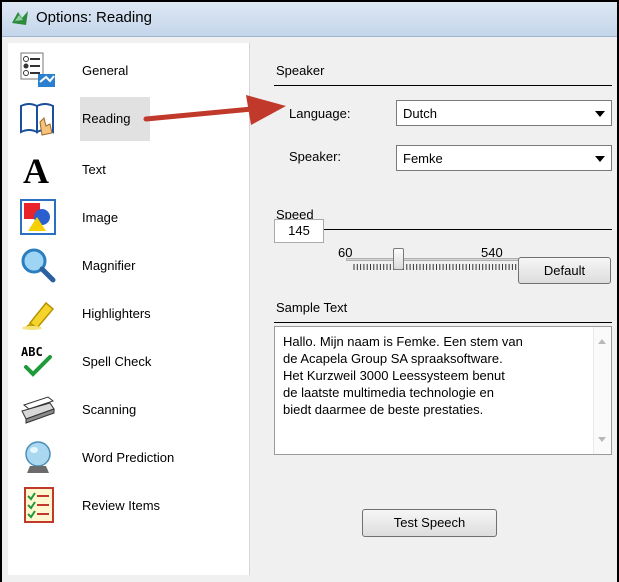 Image resolution: width=619 pixels, height=582 pixels. Describe the element at coordinates (315, 156) in the screenshot. I see `speaker-label: Speaker:` at that location.